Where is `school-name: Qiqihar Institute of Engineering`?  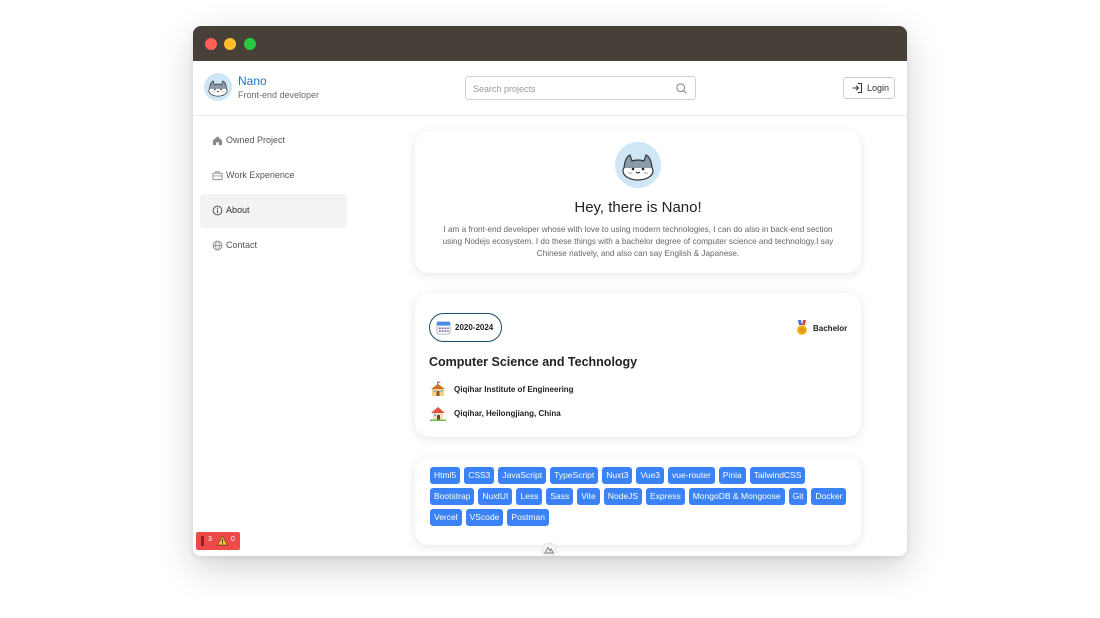 school-name: Qiqihar Institute of Engineering is located at coordinates (514, 389).